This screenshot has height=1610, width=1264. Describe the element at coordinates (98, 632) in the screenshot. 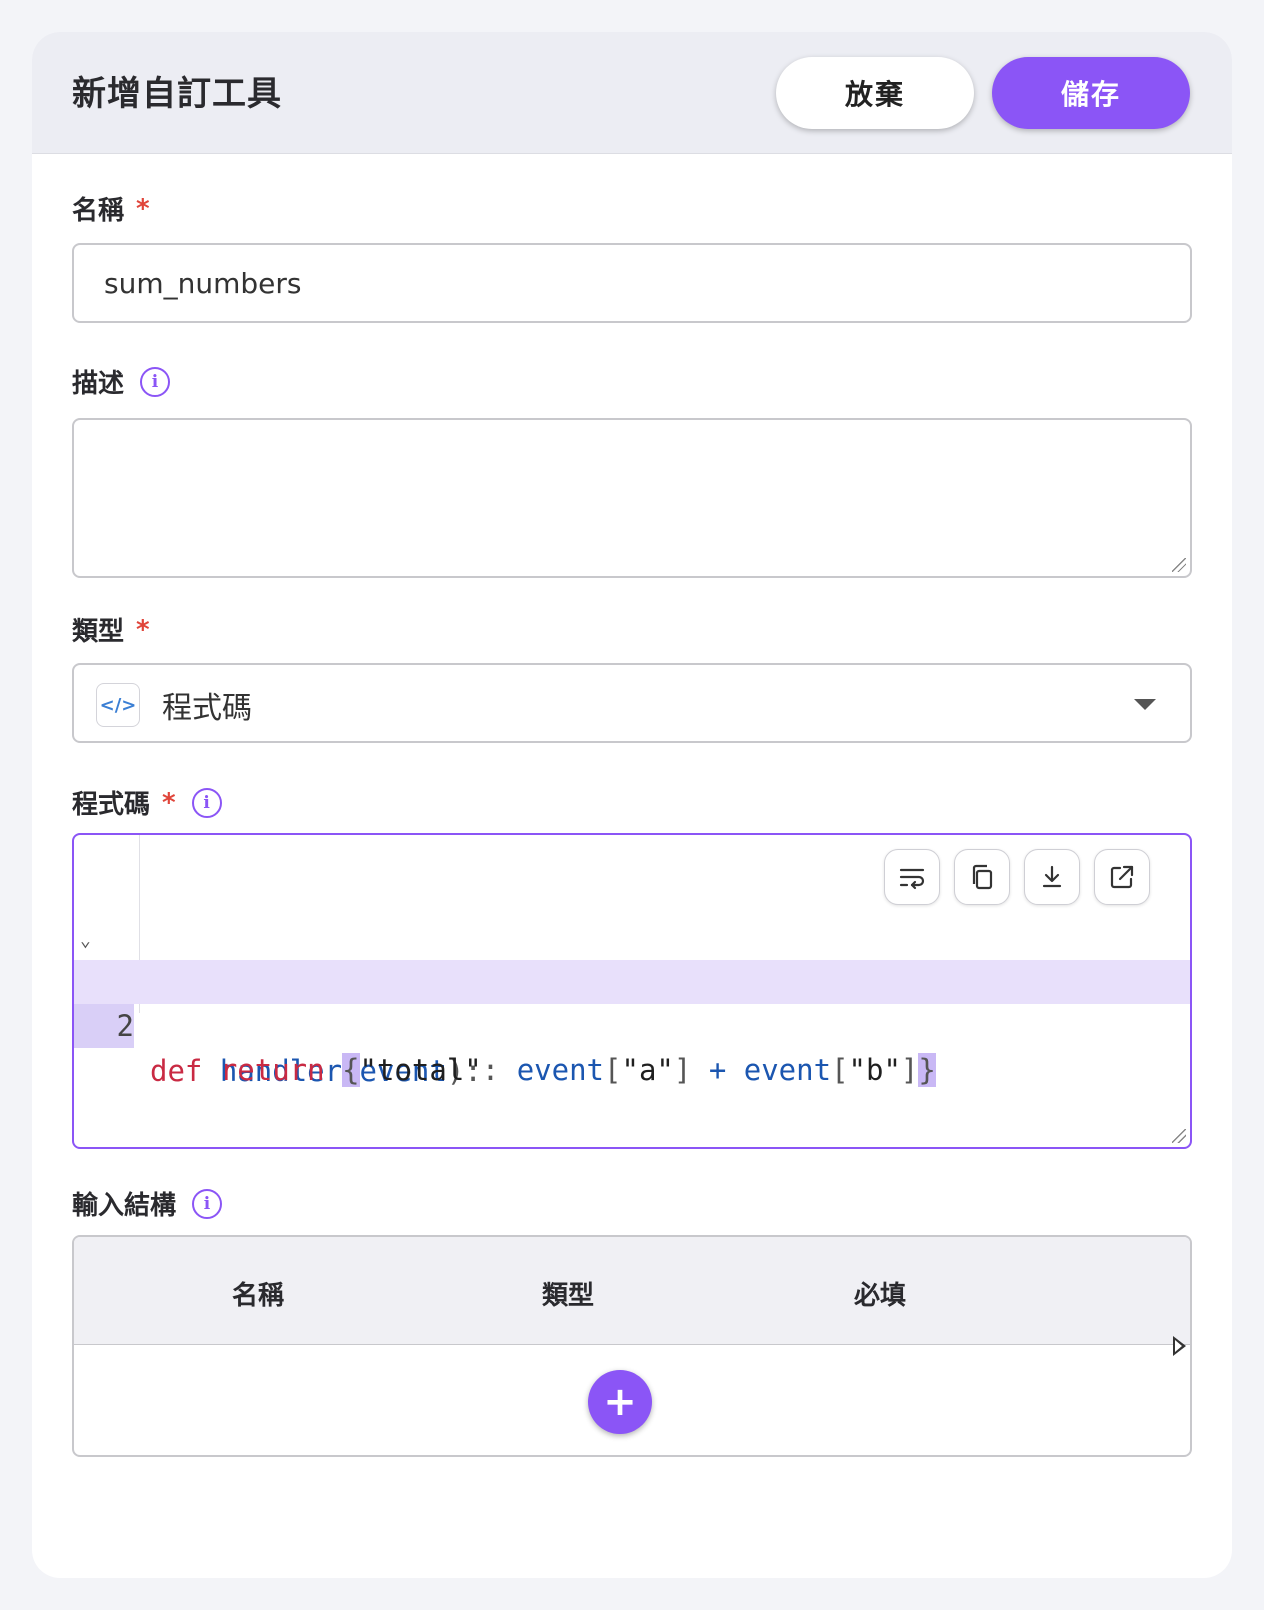

I see `type-label: 類型` at that location.